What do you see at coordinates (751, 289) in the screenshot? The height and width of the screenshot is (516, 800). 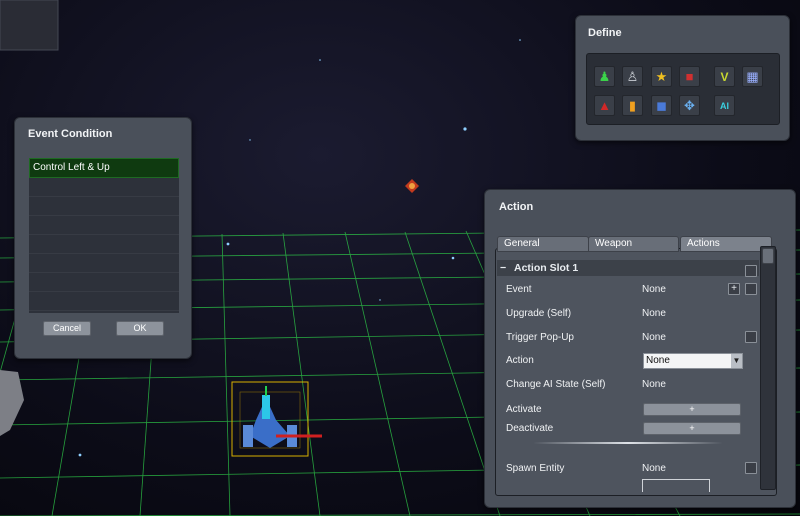 I see `event-checkbox` at bounding box center [751, 289].